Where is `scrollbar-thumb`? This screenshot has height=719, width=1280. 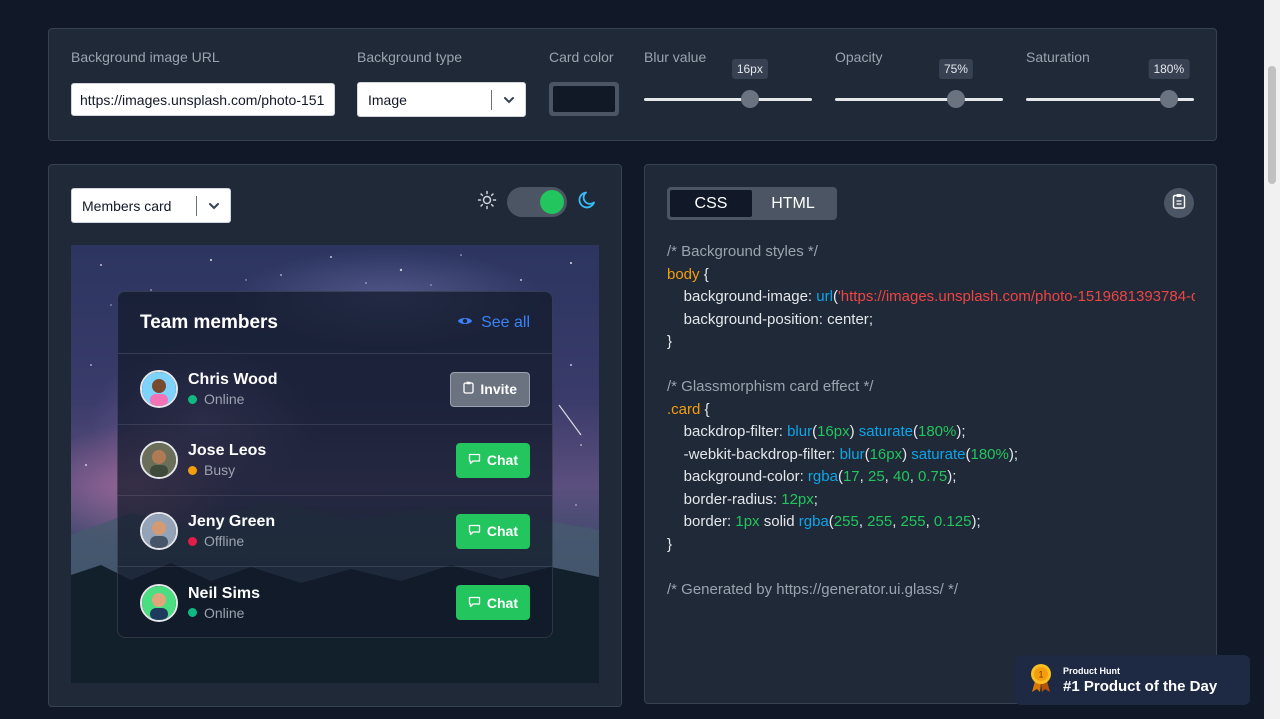 scrollbar-thumb is located at coordinates (1272, 125).